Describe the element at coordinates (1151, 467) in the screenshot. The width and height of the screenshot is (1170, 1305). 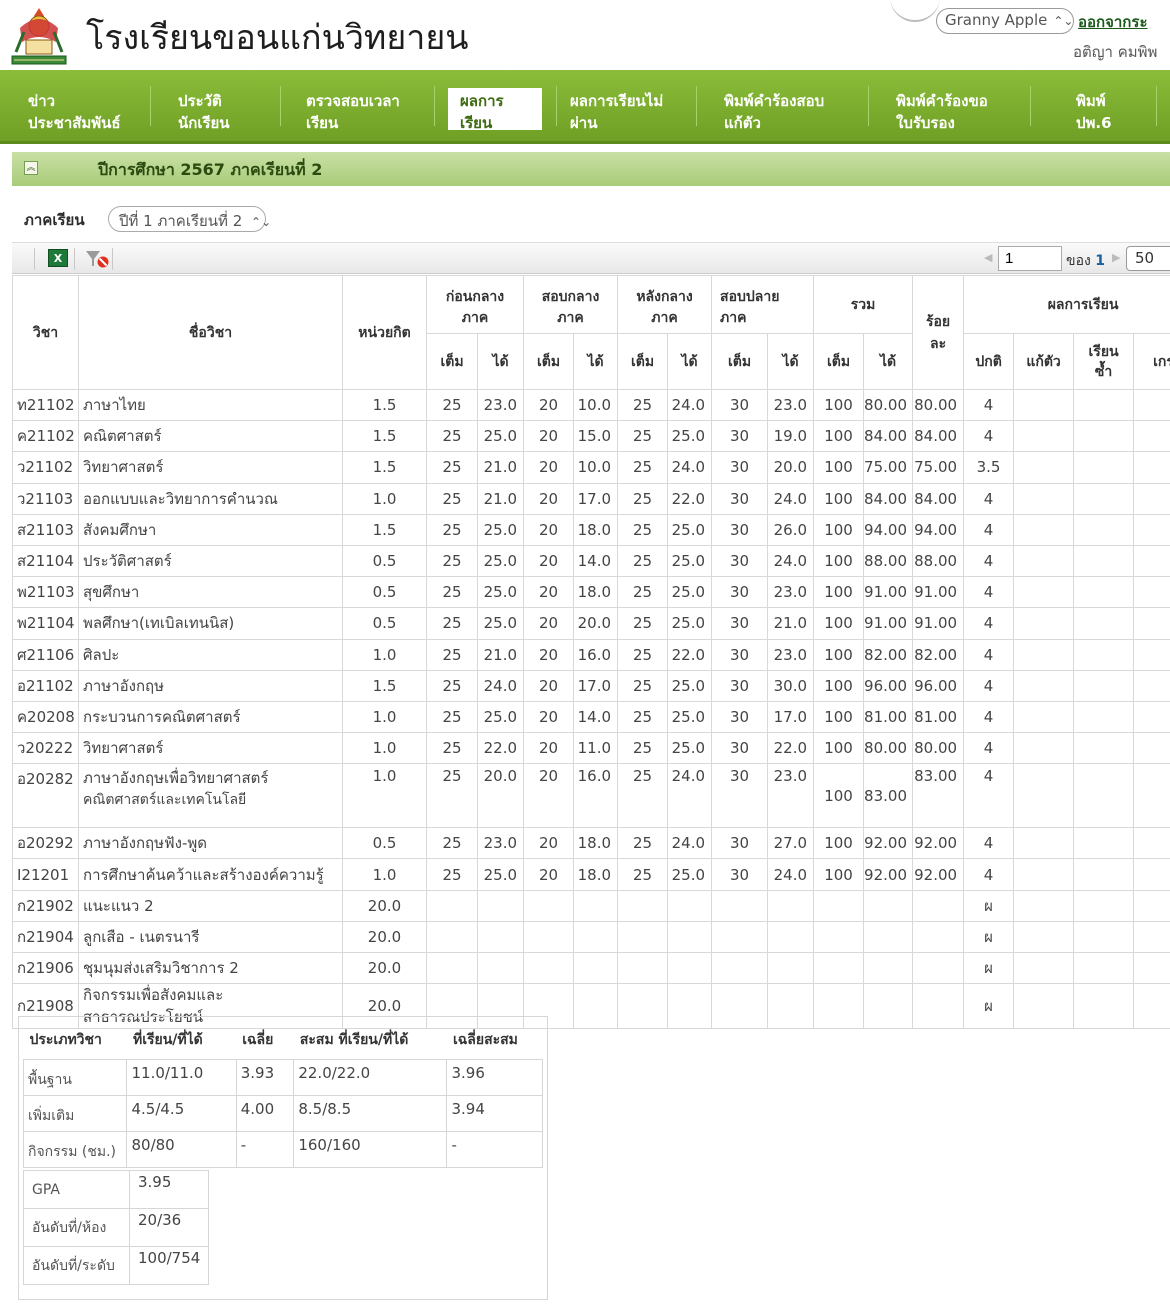
I see `cell-grade: 3.5` at that location.